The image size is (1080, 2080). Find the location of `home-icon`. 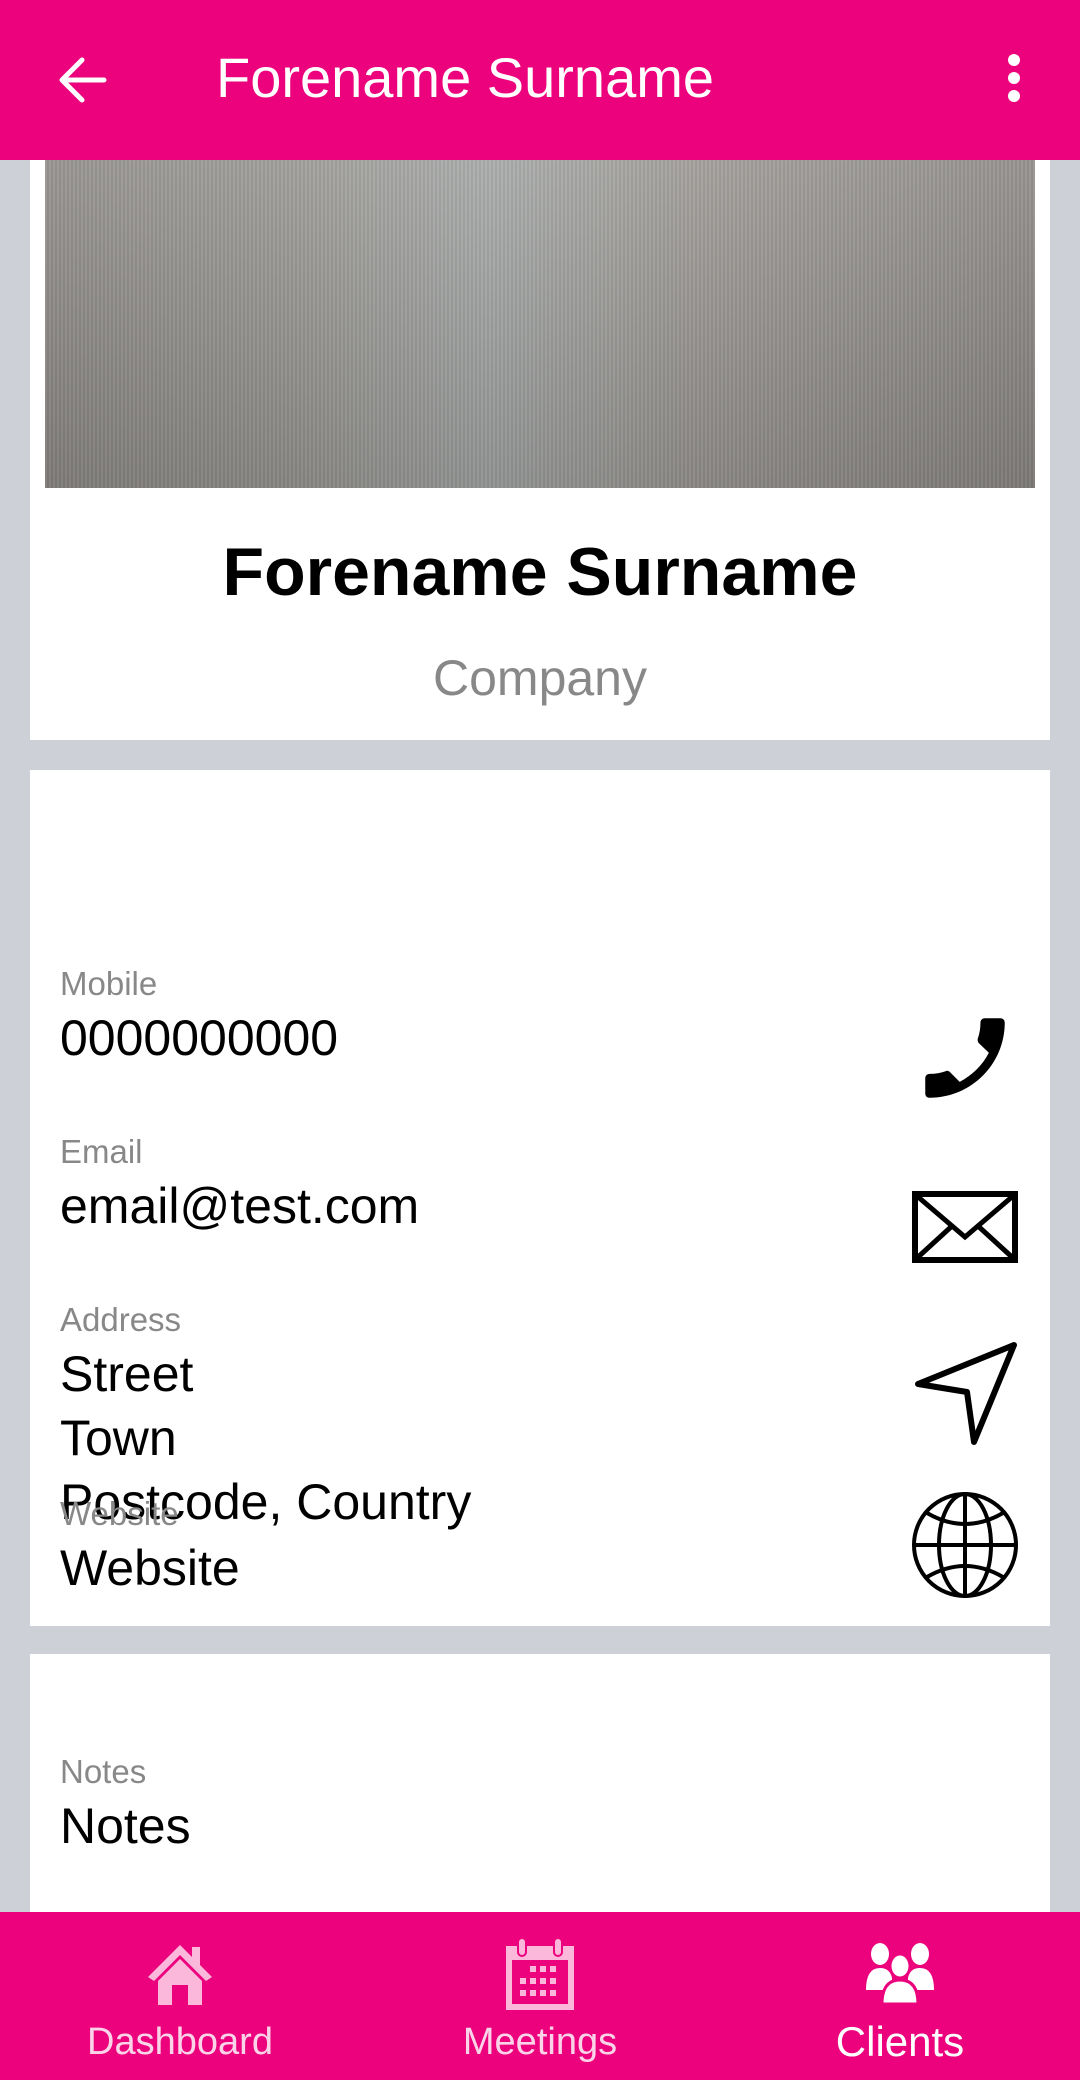

home-icon is located at coordinates (180, 1975).